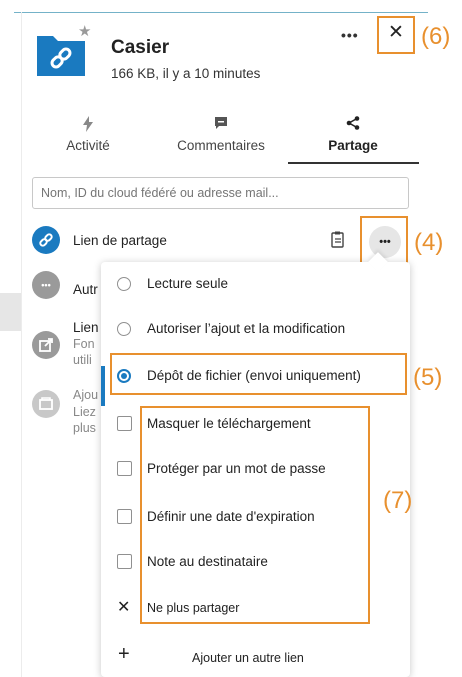 The image size is (462, 677). Describe the element at coordinates (124, 468) in the screenshot. I see `checkbox-password` at that location.